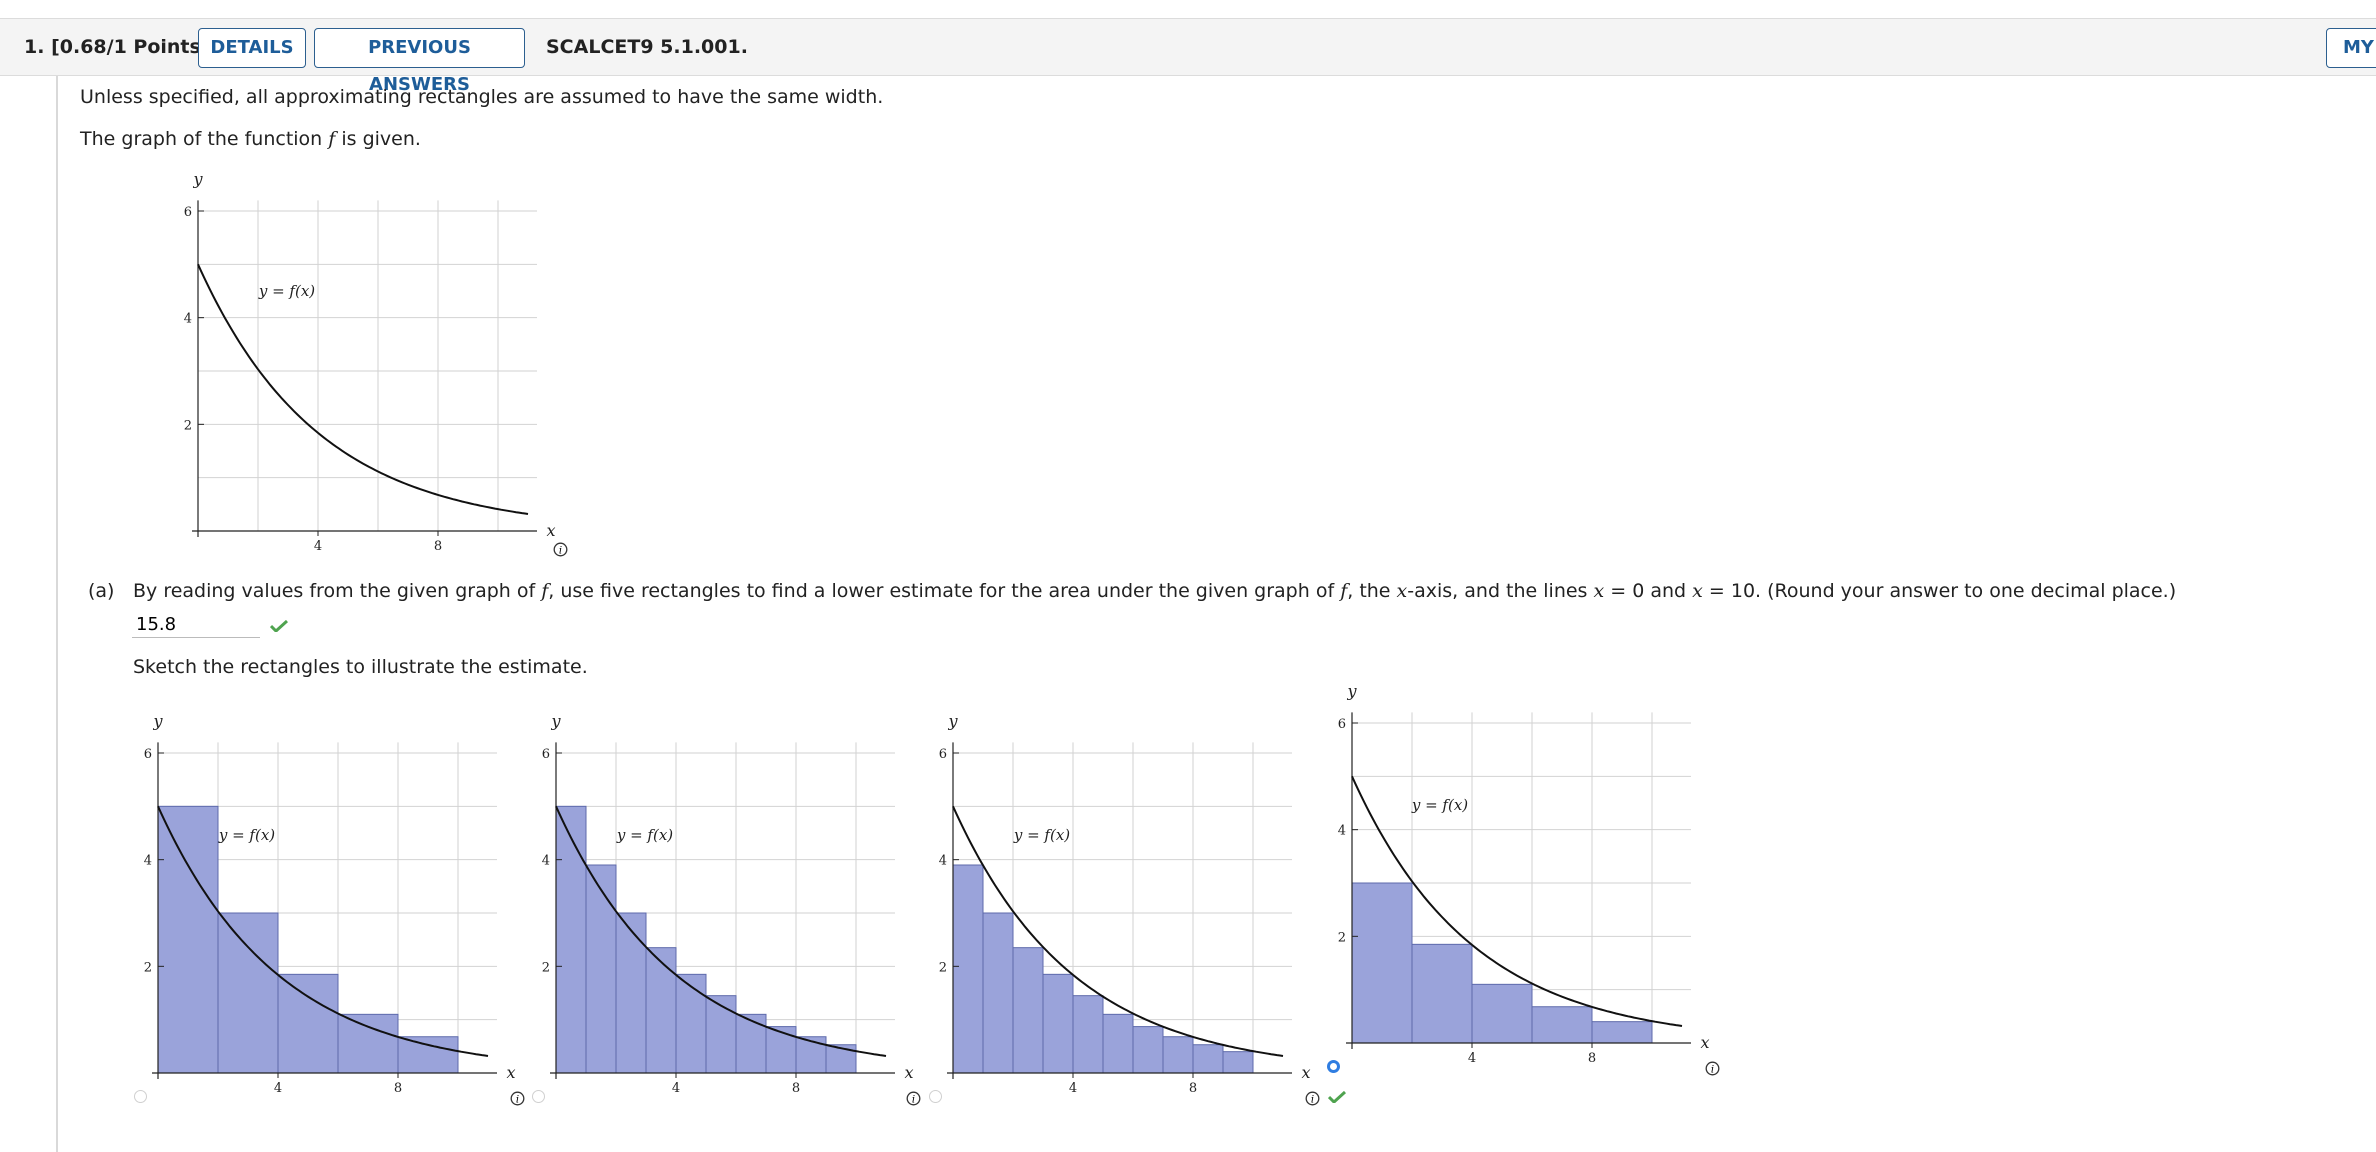 The image size is (2376, 1152). I want to click on choice-3-info-icon: i, so click(1312, 1098).